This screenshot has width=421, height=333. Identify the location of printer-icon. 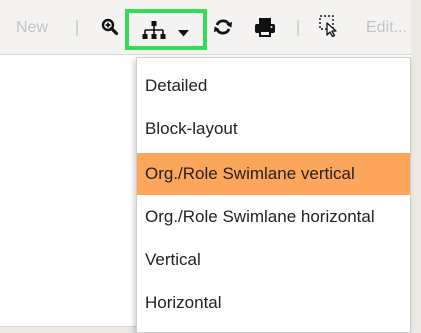
(265, 27).